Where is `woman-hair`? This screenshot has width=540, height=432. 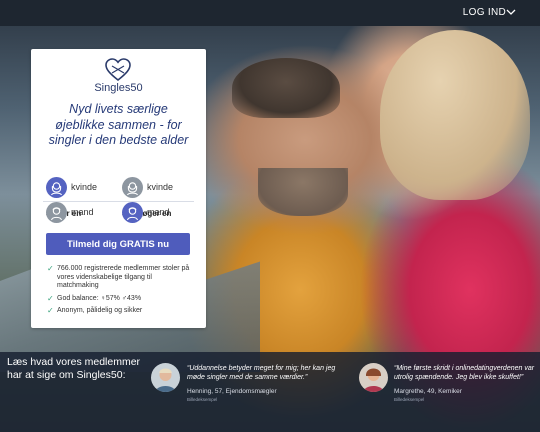 woman-hair is located at coordinates (455, 115).